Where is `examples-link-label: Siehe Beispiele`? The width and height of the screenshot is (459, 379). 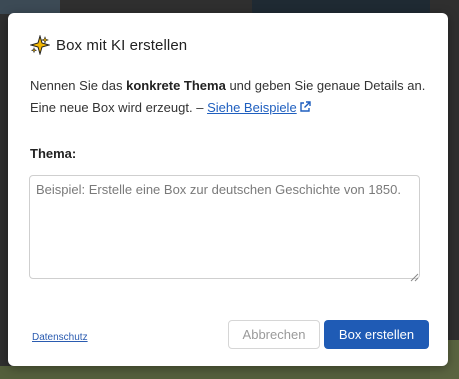
examples-link-label: Siehe Beispiele is located at coordinates (252, 107).